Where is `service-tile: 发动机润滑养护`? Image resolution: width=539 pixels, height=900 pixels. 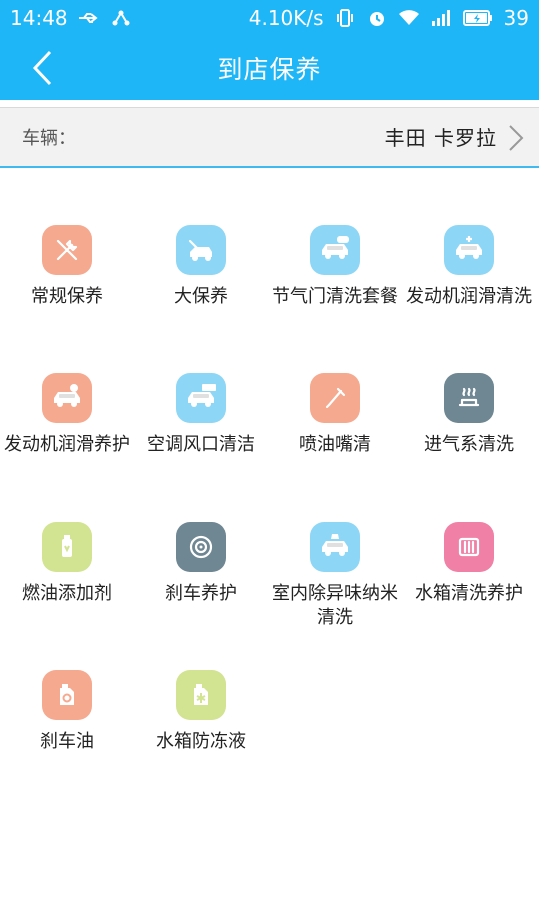
service-tile: 发动机润滑养护 is located at coordinates (67, 438).